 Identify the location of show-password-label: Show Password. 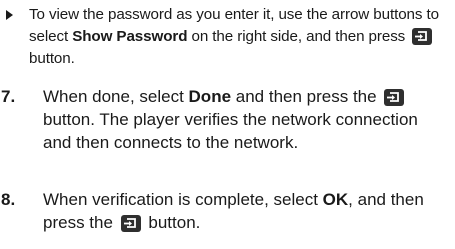
(130, 36).